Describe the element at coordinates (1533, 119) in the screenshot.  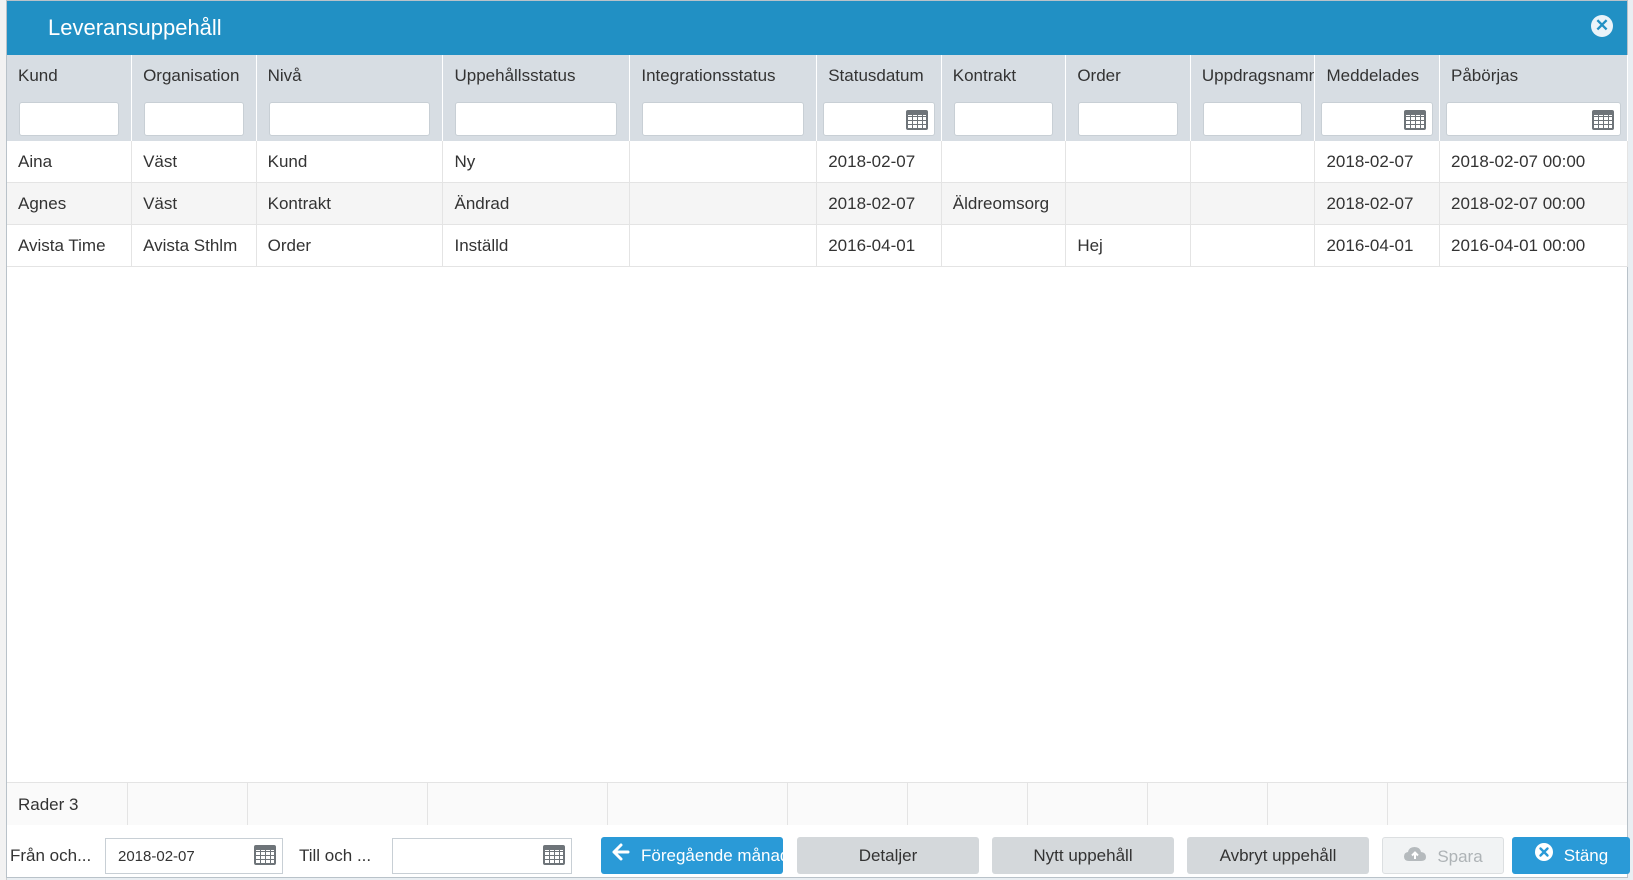
I see `filter-paborjas-input` at that location.